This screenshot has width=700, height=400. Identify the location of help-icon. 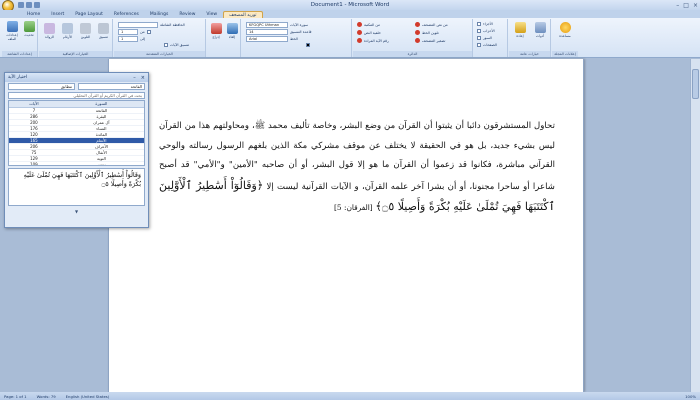
(565, 27).